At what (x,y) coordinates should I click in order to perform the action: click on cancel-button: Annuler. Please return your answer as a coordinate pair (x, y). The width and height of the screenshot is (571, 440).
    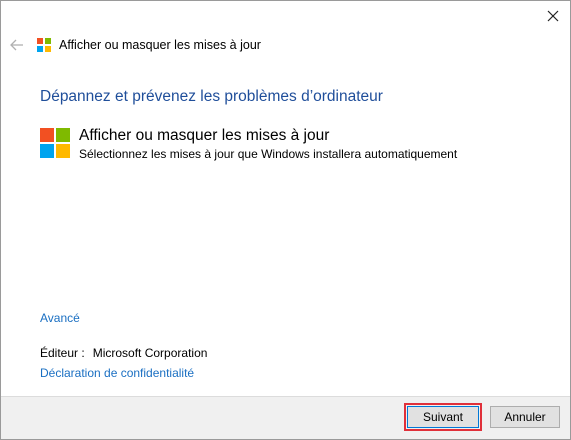
    Looking at the image, I should click on (525, 417).